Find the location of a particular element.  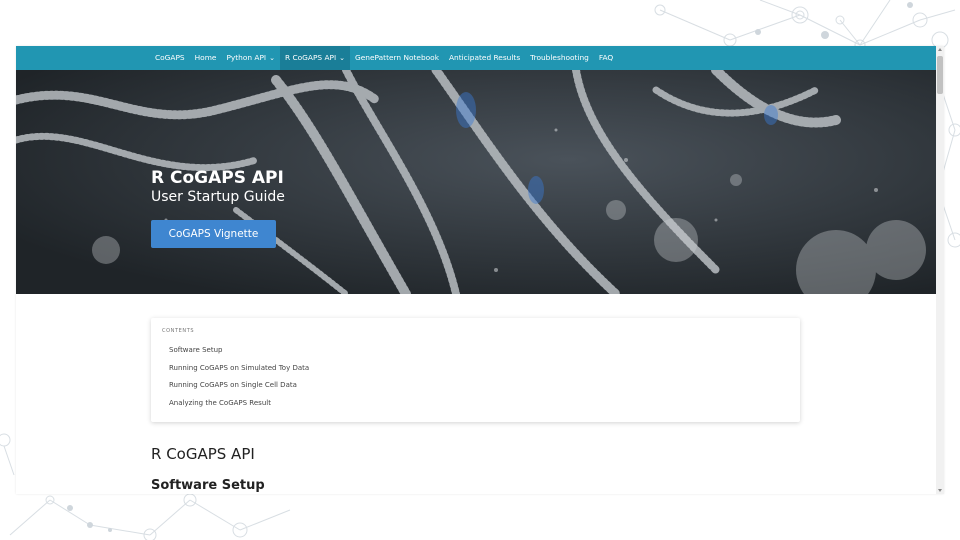

hero-subtitle: User Startup Guide is located at coordinates (218, 197).